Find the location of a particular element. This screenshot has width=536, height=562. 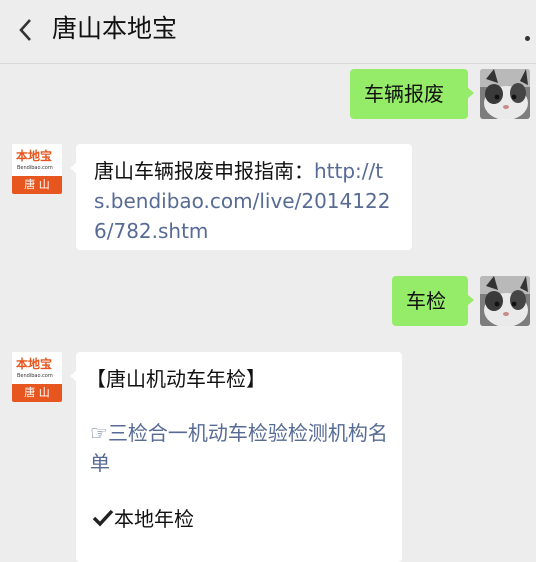

checkmark-icon is located at coordinates (103, 518).